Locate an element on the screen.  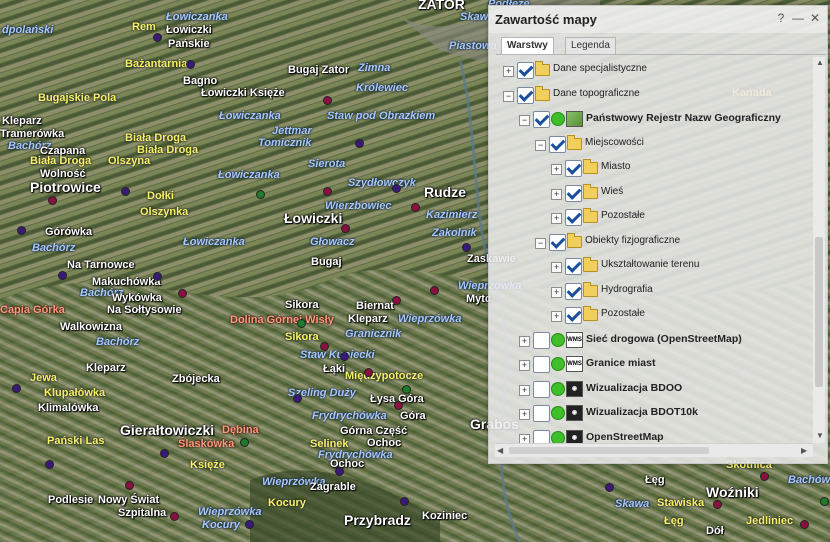
horizontal-scrollbar: ◀ ▶ is located at coordinates (654, 450).